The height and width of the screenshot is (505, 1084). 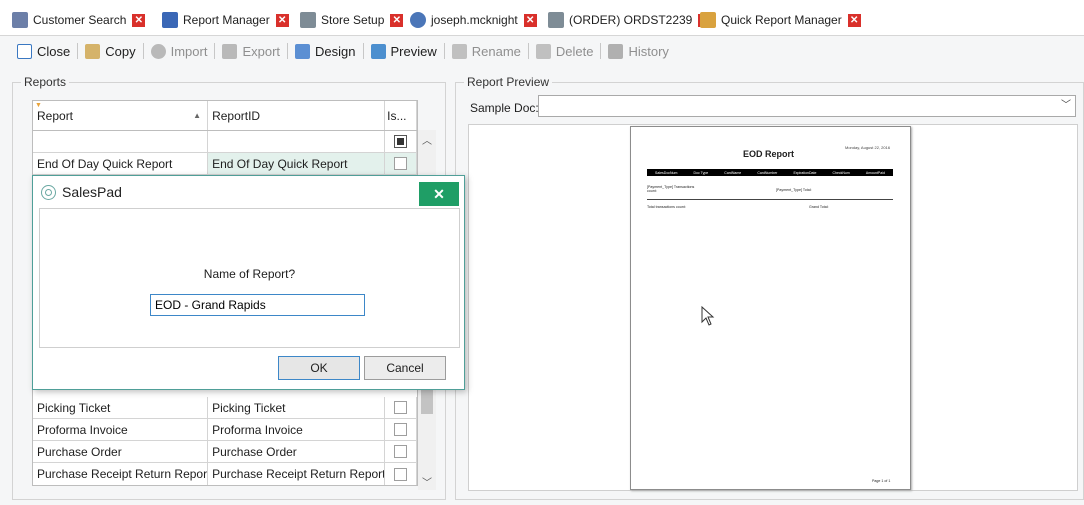 I want to click on ok-button: OK, so click(x=319, y=368).